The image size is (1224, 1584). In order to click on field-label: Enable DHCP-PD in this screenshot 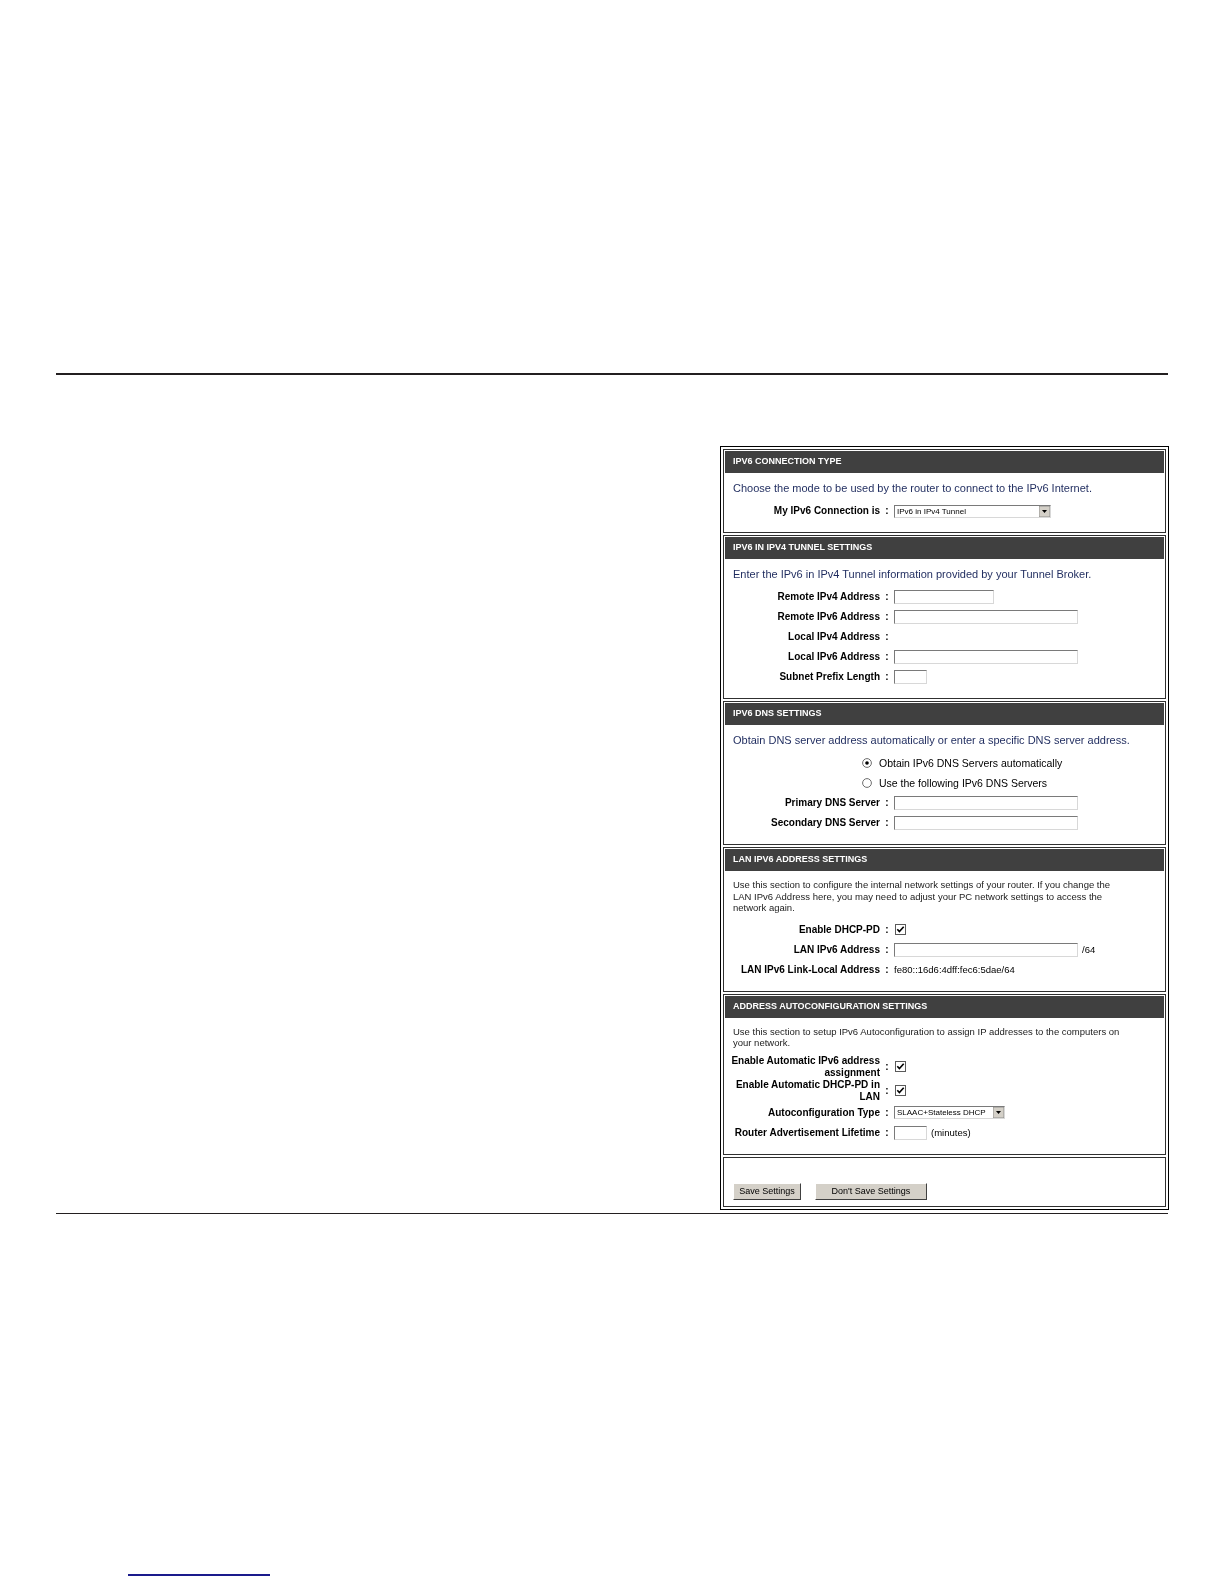, I will do `click(839, 929)`.